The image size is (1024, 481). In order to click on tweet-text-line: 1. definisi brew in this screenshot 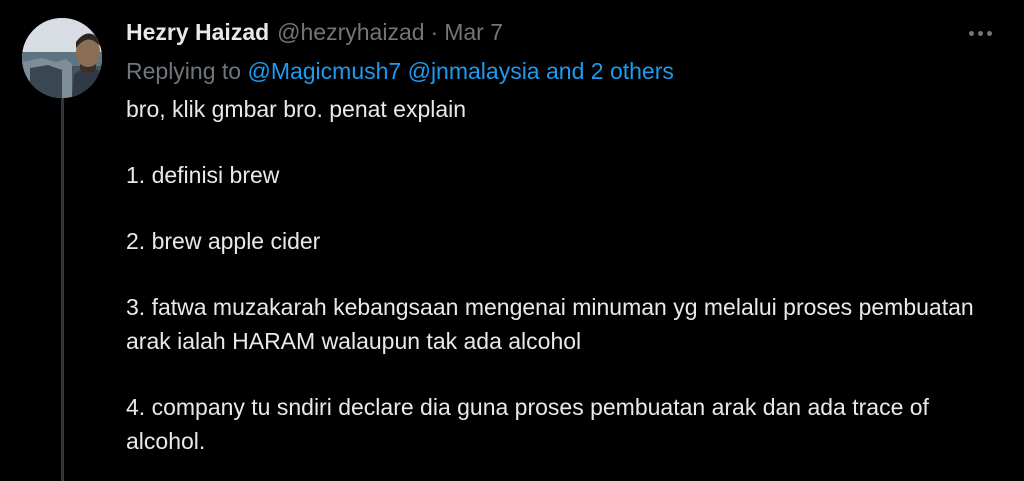, I will do `click(203, 175)`.